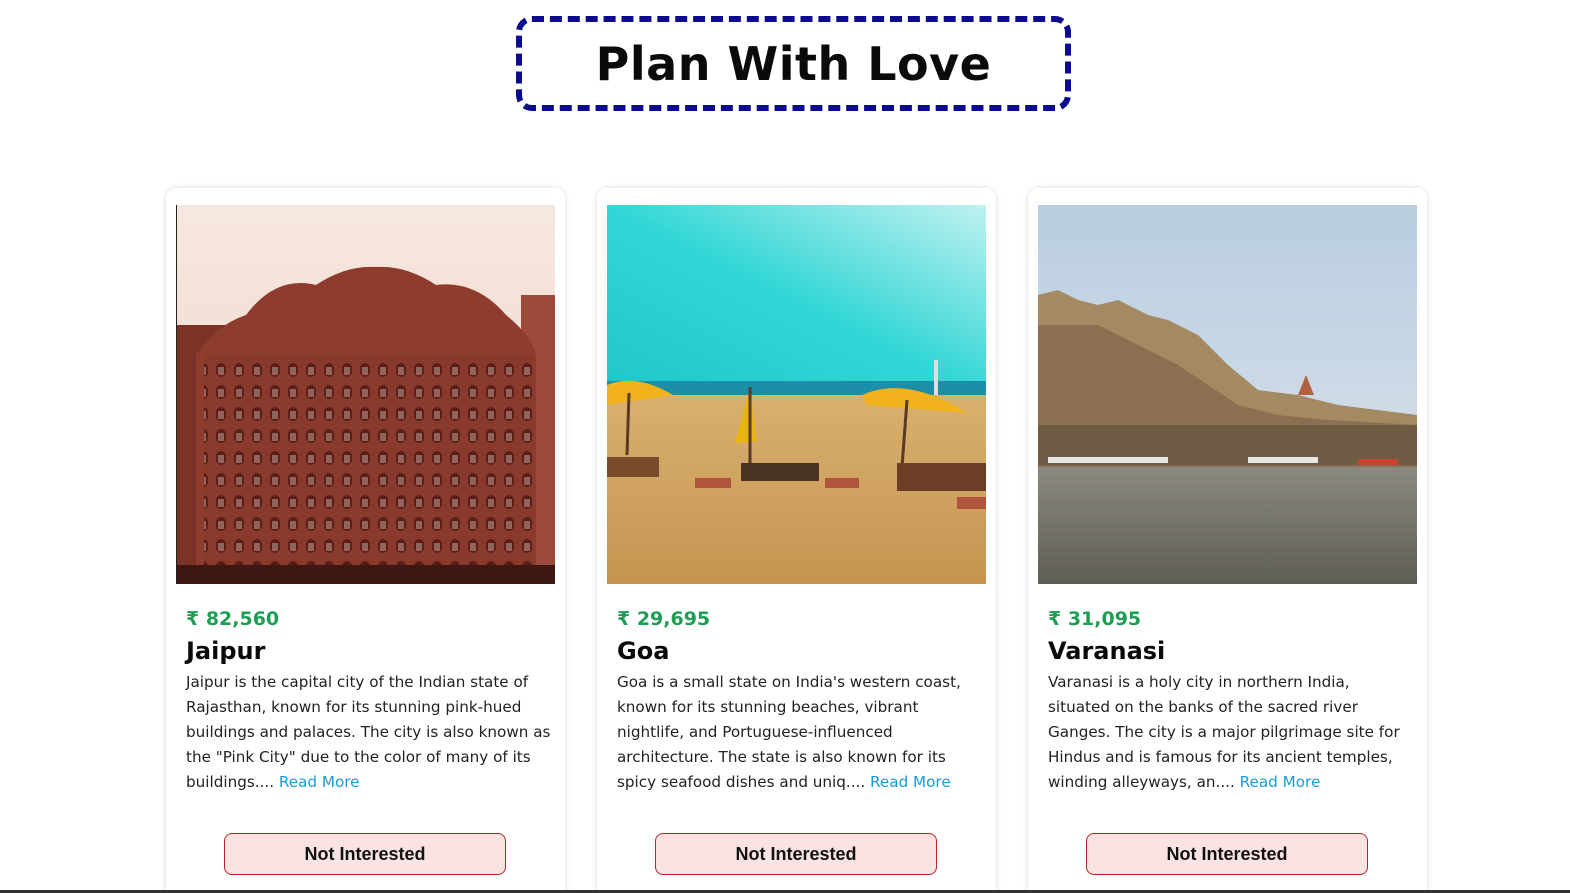 The image size is (1570, 893). Describe the element at coordinates (796, 394) in the screenshot. I see `goa-beach-photo` at that location.